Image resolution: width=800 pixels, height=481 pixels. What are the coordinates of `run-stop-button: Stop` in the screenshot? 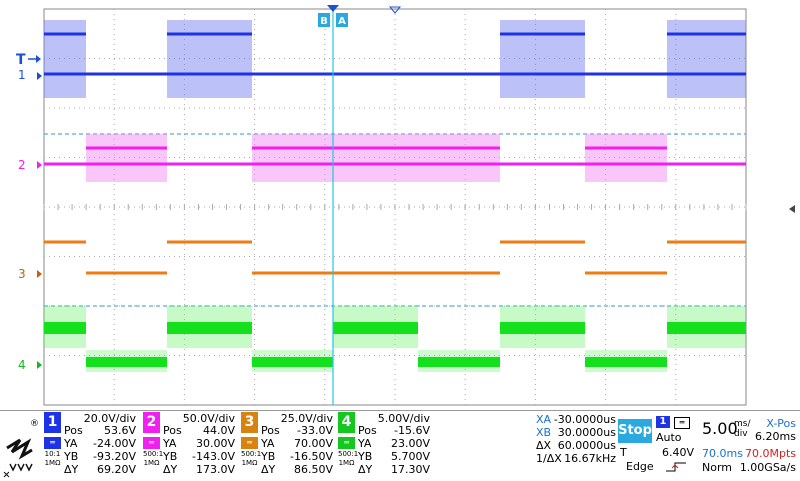 It's located at (635, 431).